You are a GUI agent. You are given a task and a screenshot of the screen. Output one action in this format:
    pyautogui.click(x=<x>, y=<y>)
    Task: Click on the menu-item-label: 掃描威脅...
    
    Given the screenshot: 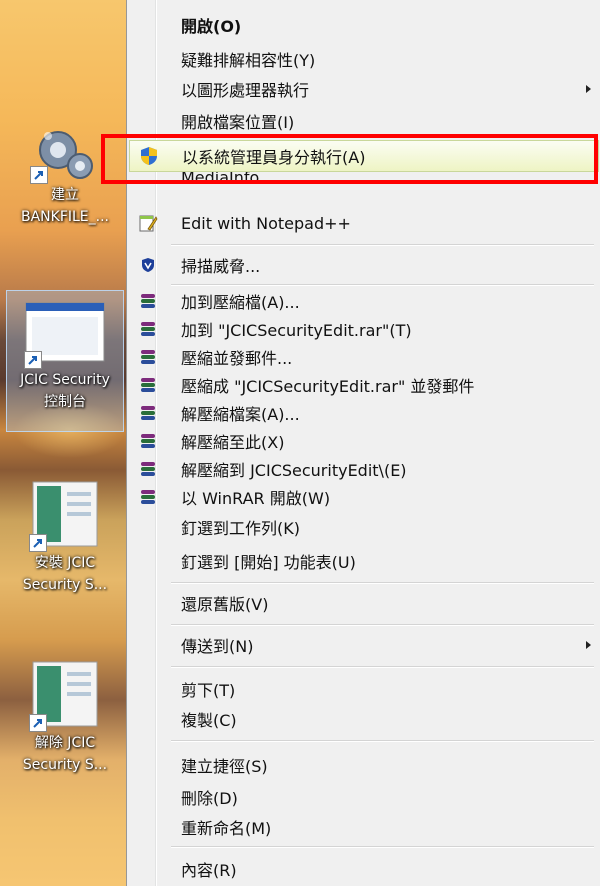 What is the action you would take?
    pyautogui.click(x=221, y=266)
    